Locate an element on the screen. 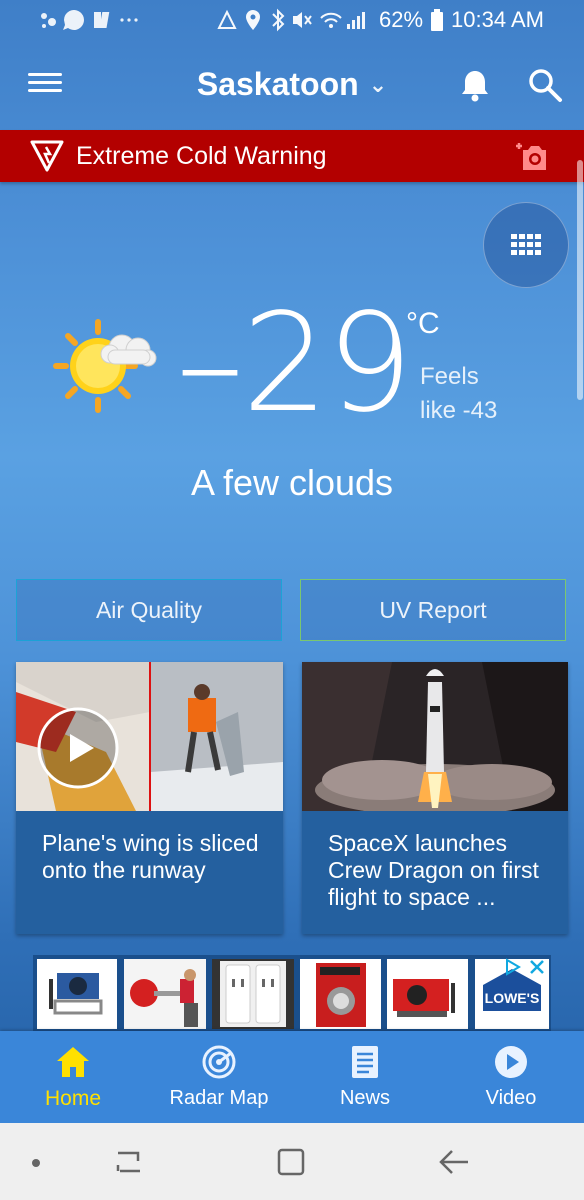 The height and width of the screenshot is (1200, 584). nav-news: News is located at coordinates (365, 1077).